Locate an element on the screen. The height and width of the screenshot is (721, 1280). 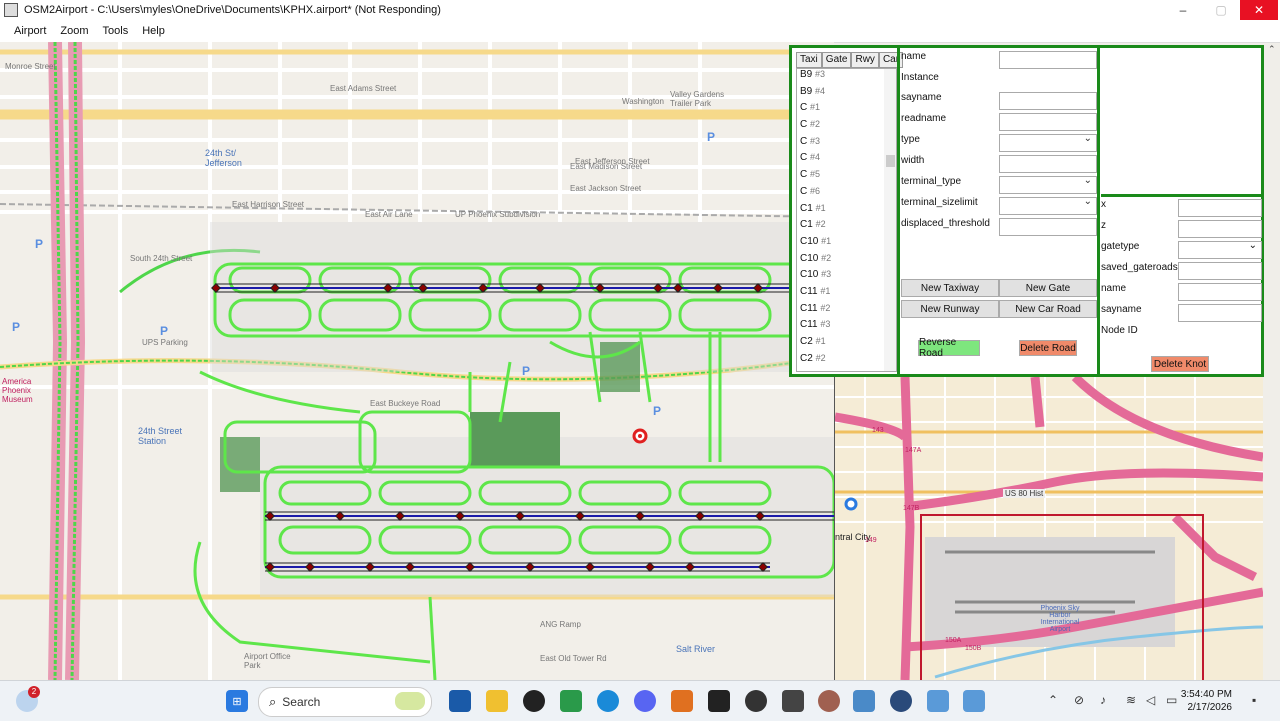
new-taxiway-button: New Taxiway is located at coordinates (950, 288).